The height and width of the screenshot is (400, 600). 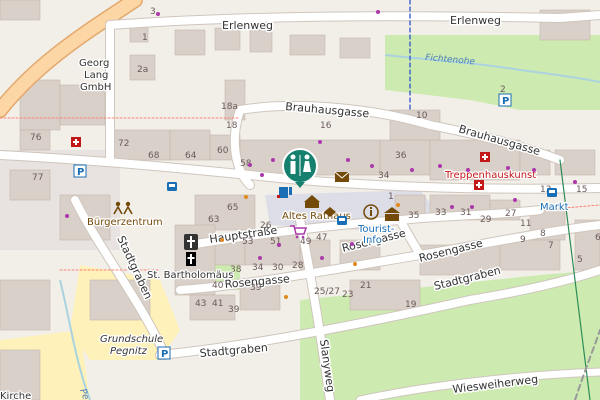 I want to click on poi-markt: Markt, so click(x=554, y=208).